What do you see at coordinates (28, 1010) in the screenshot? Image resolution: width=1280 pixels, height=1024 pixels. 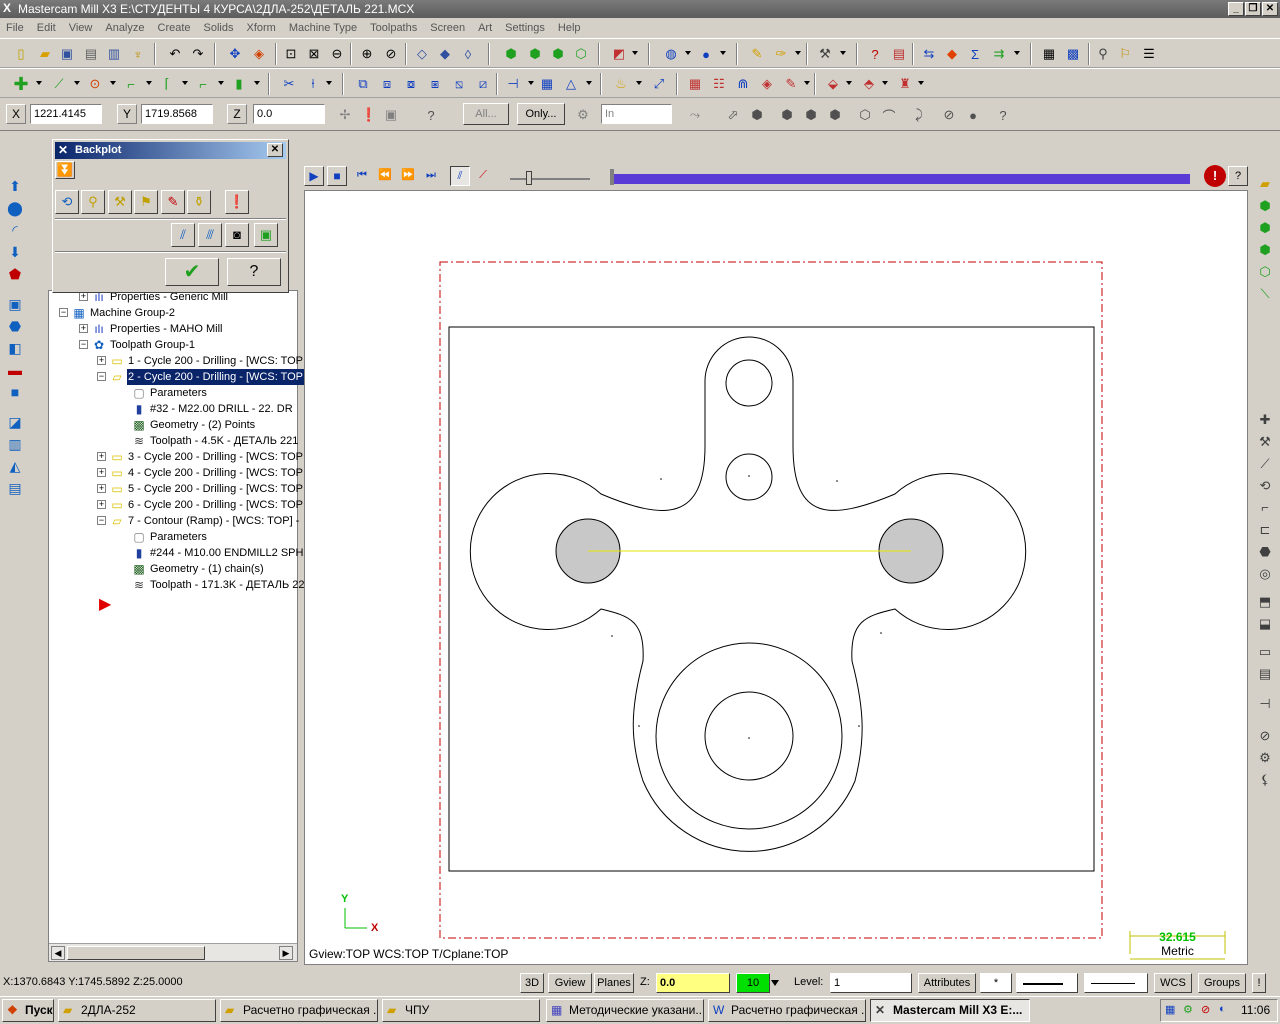 I see `start-button: ❖ Пуск` at bounding box center [28, 1010].